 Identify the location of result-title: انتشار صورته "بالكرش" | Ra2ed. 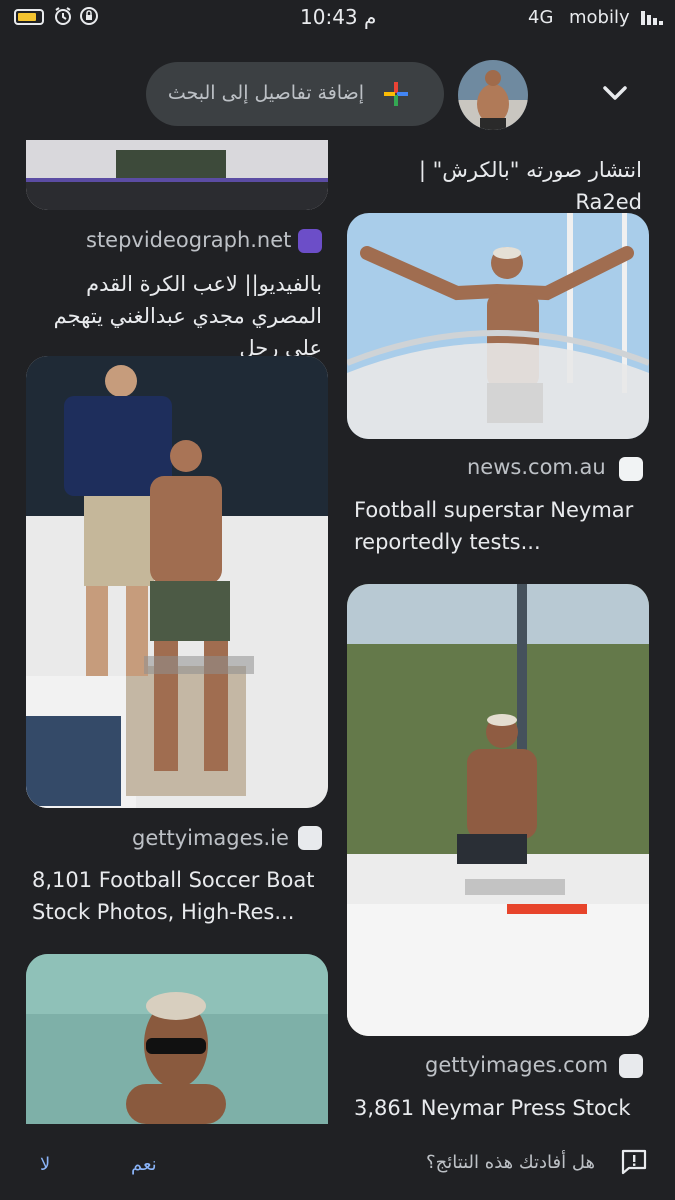
(496, 186).